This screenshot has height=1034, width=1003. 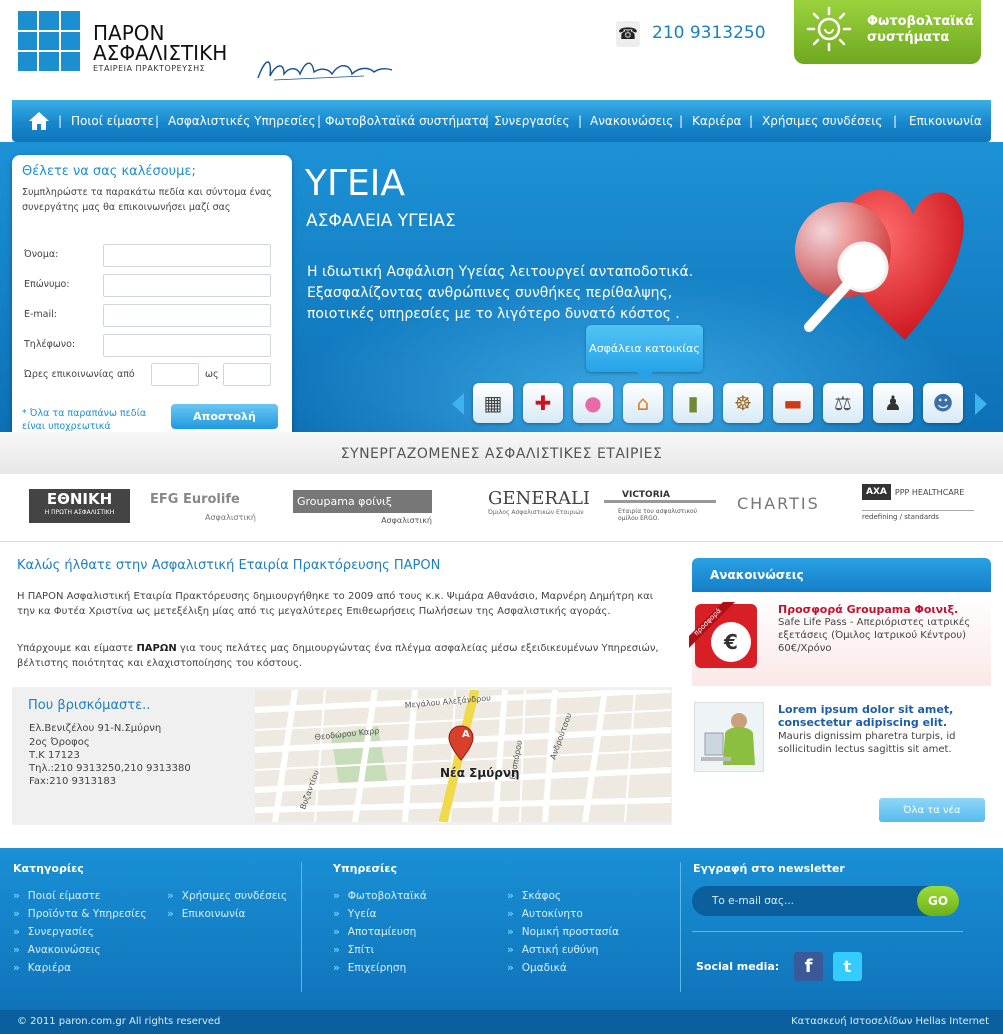 What do you see at coordinates (789, 514) in the screenshot?
I see `partner-logo-chartis: CHARTIS` at bounding box center [789, 514].